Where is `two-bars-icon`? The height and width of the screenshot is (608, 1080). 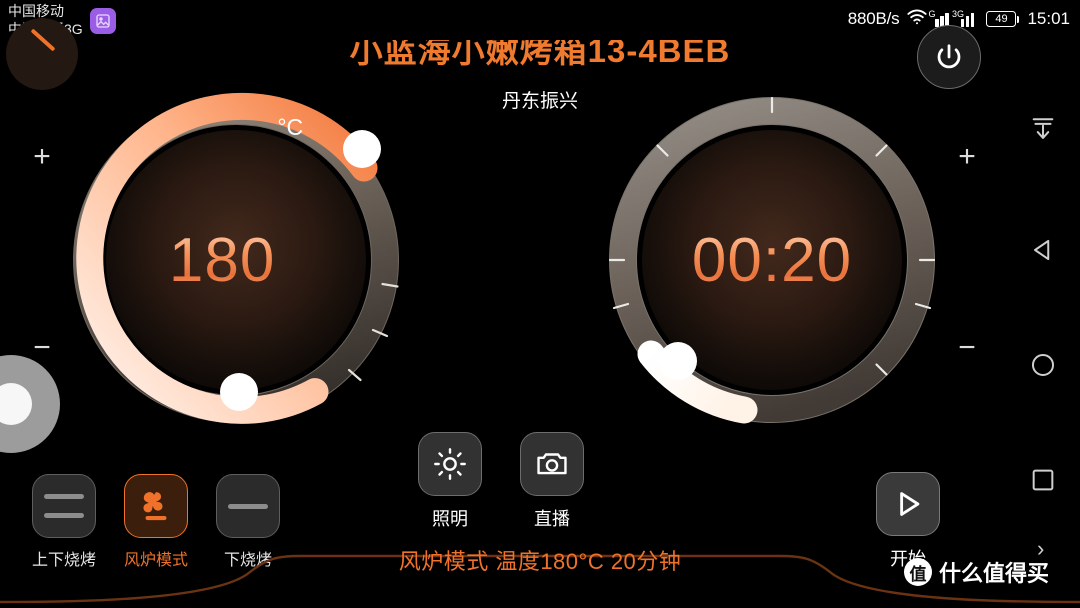 two-bars-icon is located at coordinates (64, 506).